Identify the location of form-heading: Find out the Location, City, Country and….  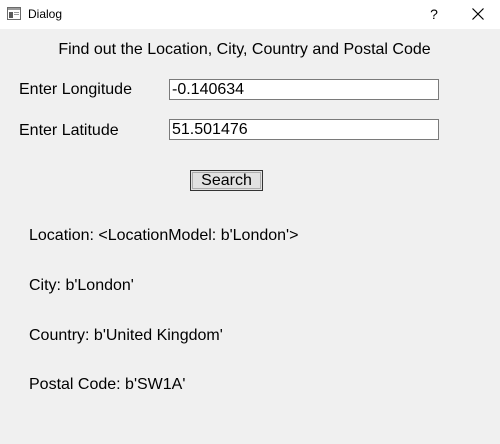
(244, 49).